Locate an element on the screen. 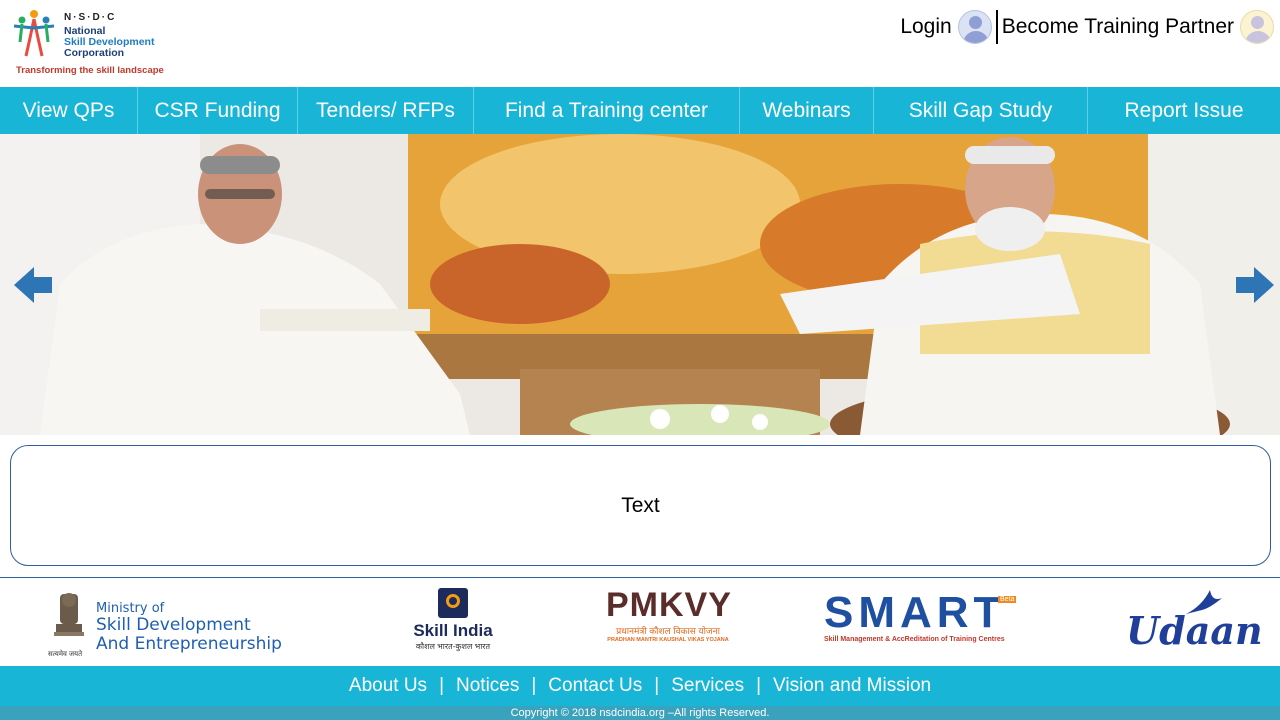 This screenshot has width=1280, height=720. udaan-logo: Udaan is located at coordinates (1193, 622).